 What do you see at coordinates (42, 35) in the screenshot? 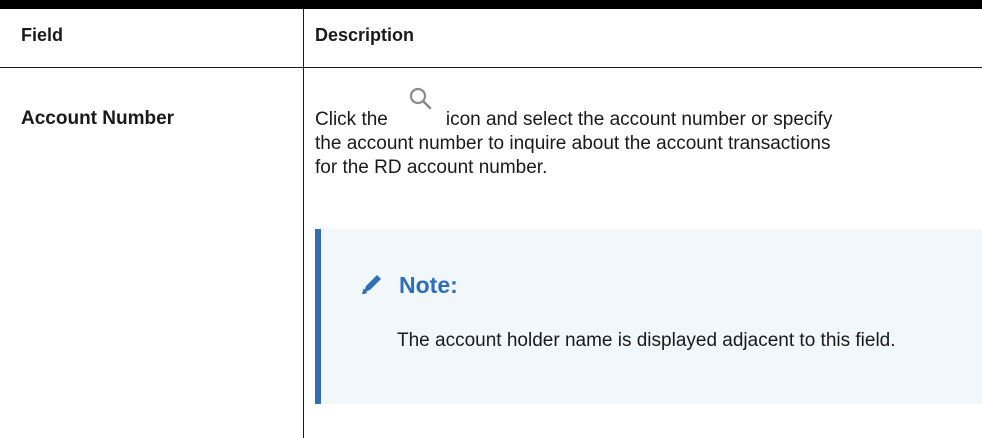
I see `field-column-header: Field` at bounding box center [42, 35].